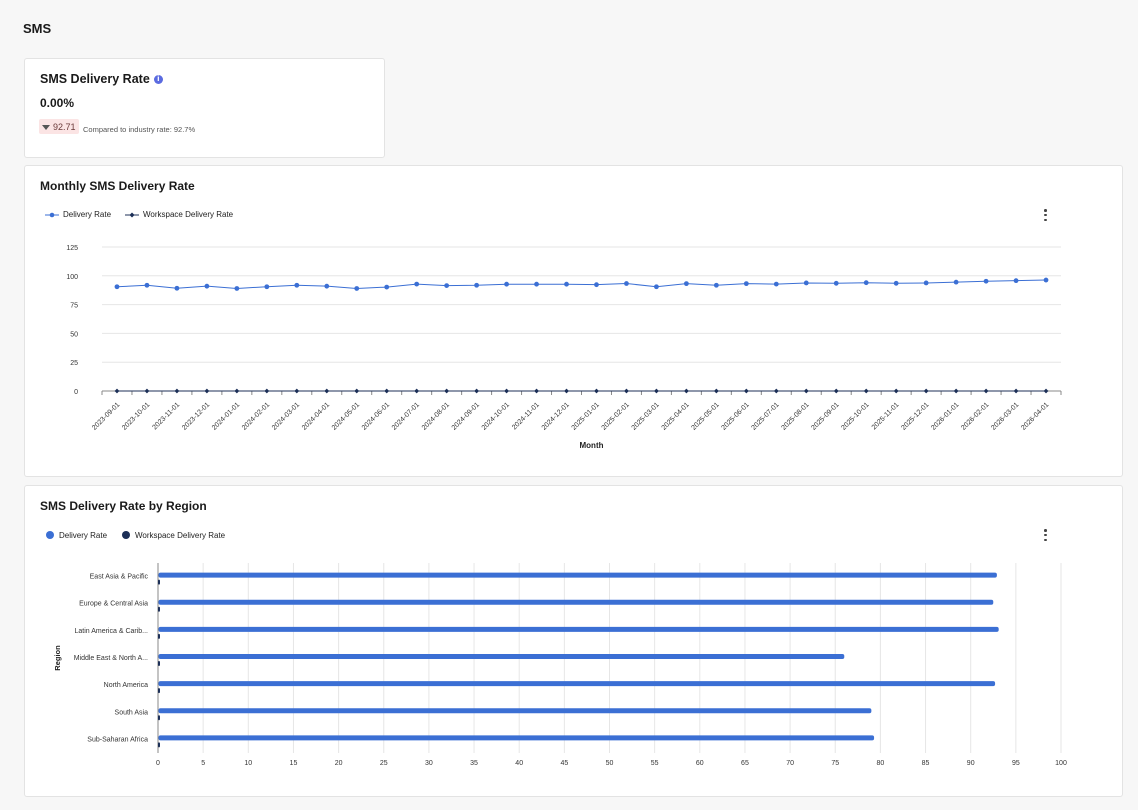 The image size is (1138, 810). What do you see at coordinates (436, 416) in the screenshot?
I see `x-tick-label: 2024-08-01` at bounding box center [436, 416].